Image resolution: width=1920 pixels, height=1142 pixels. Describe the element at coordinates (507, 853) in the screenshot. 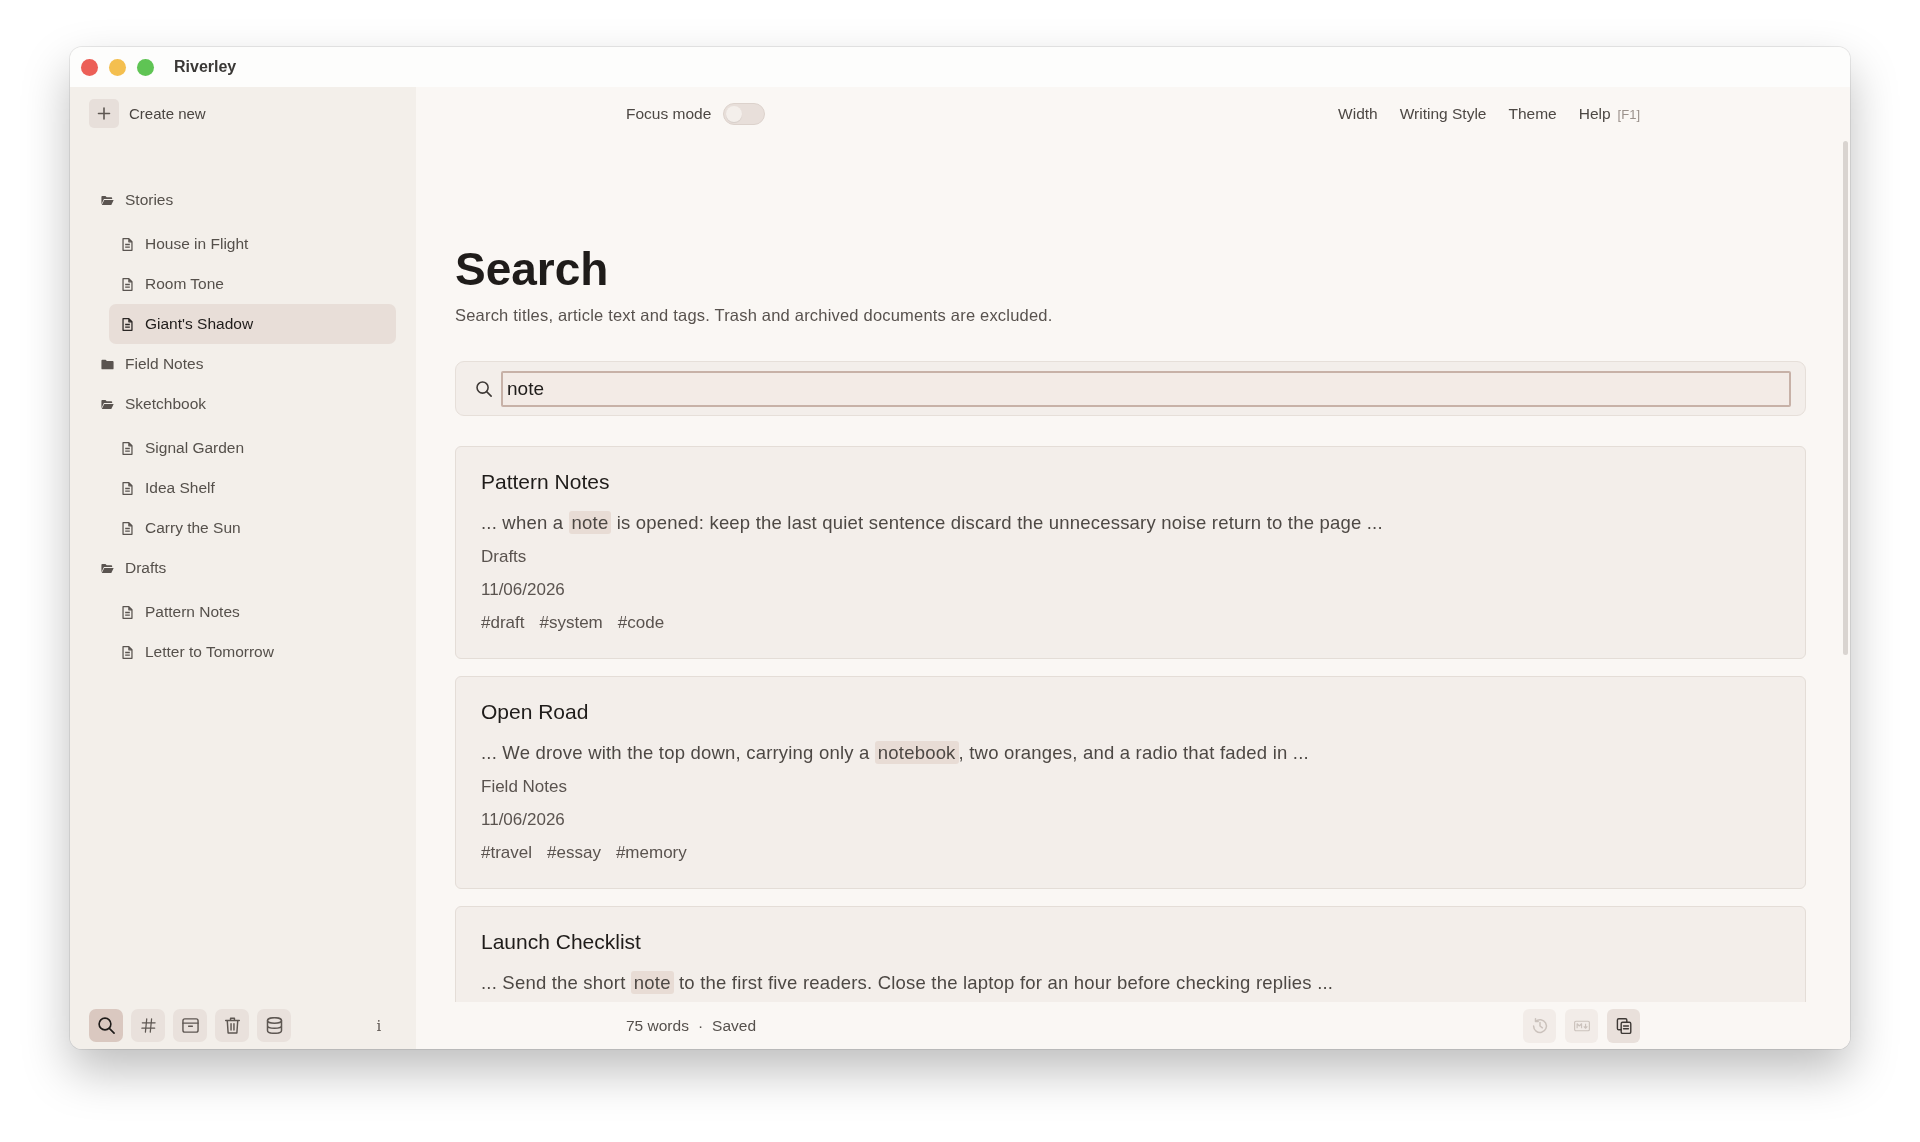

I see `tag-label: #travel` at that location.